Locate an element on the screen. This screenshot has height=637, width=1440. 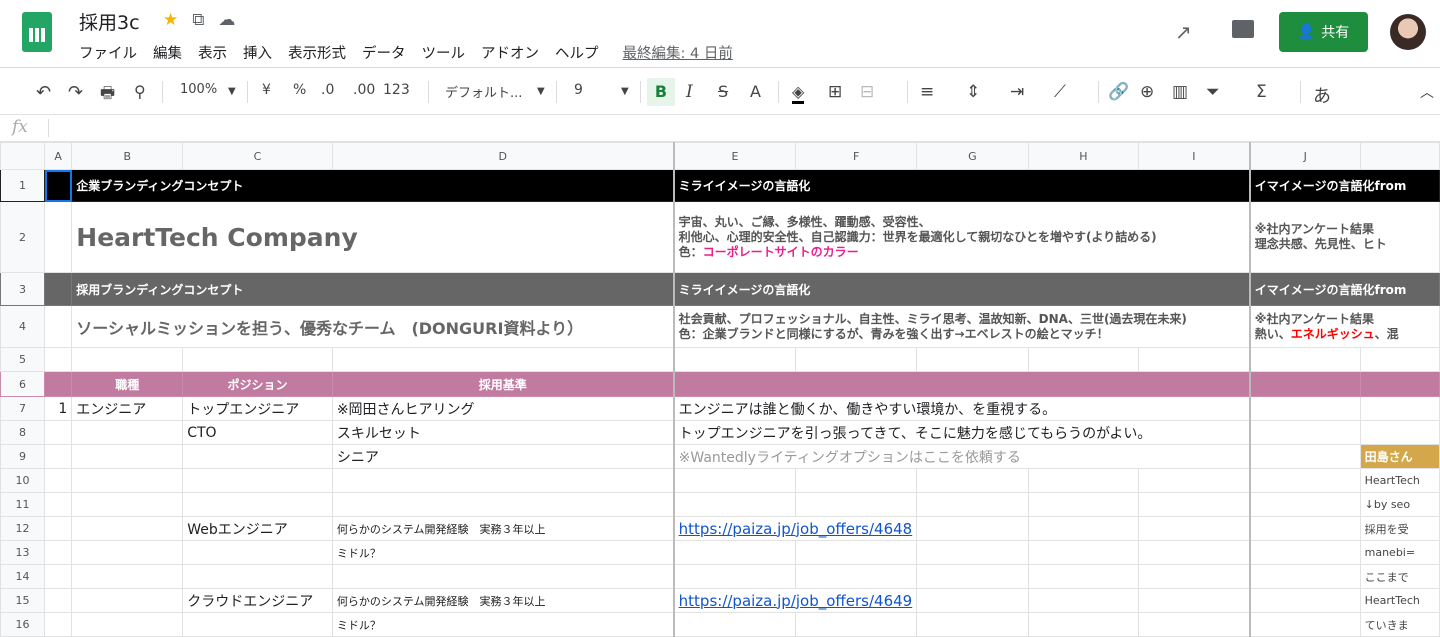
document-title: 採用3c is located at coordinates (109, 21).